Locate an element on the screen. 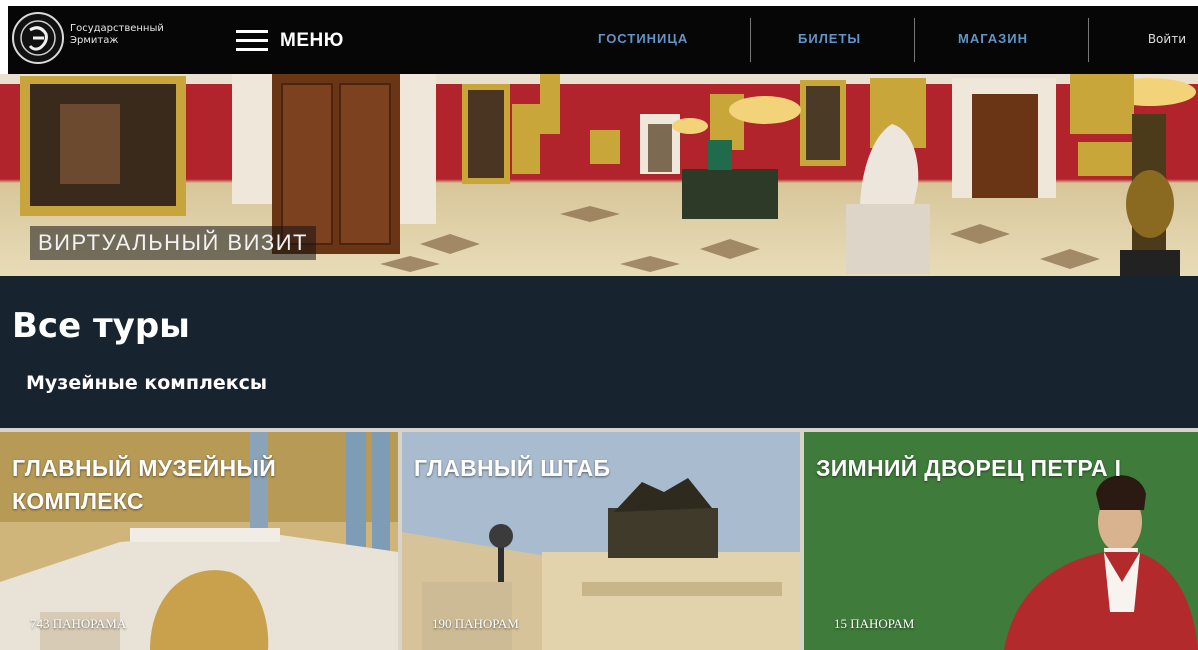 This screenshot has height=650, width=1198. card-title: ЗИМНИЙ ДВОРЕЦ ПЕТРА I is located at coordinates (969, 468).